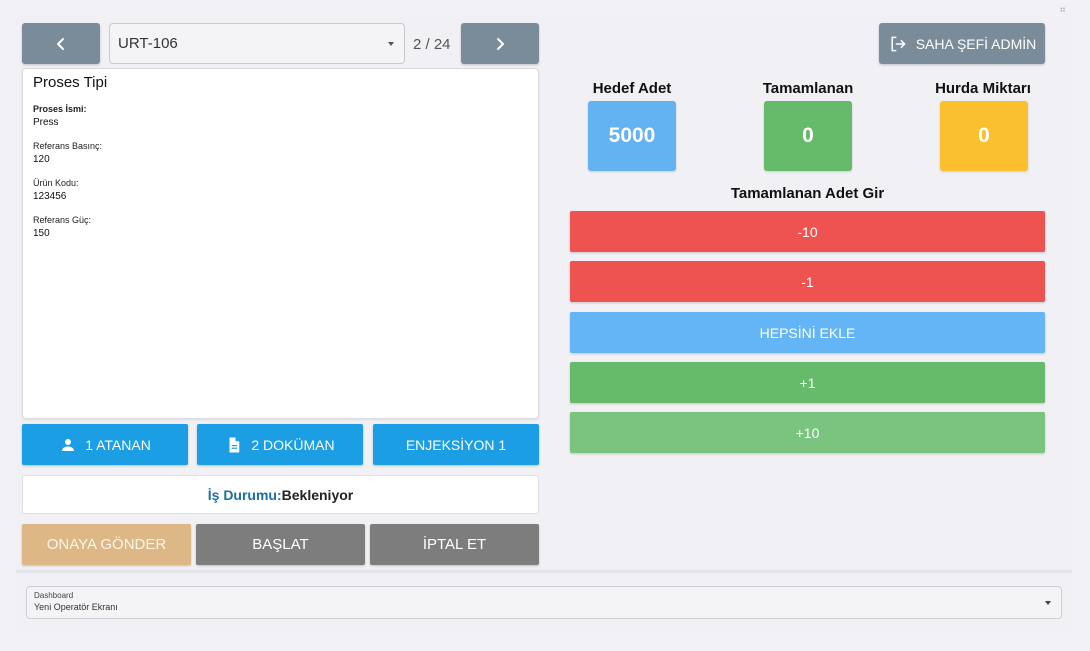 The image size is (1090, 651). I want to click on next-button, so click(500, 43).